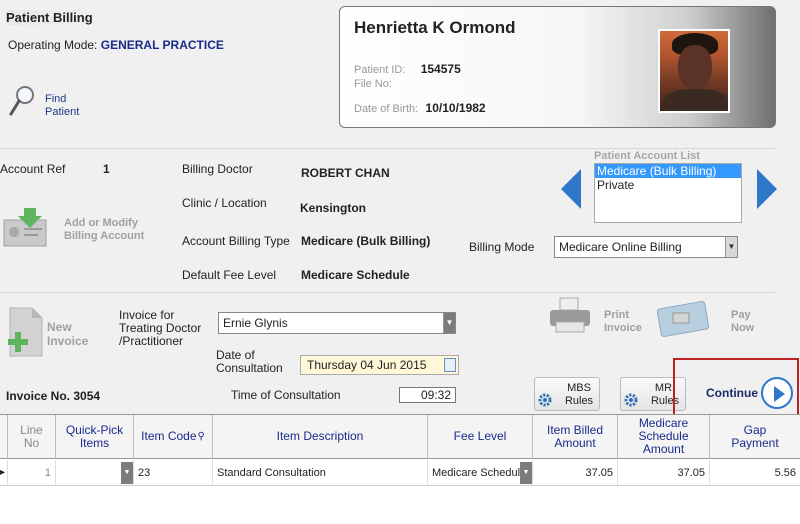  What do you see at coordinates (742, 322) in the screenshot?
I see `pay-now-button: Pay Now` at bounding box center [742, 322].